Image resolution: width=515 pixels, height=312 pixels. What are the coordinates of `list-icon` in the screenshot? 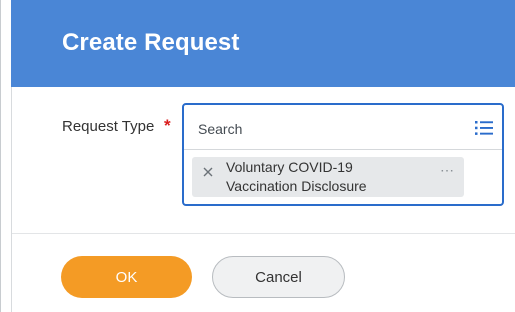 It's located at (484, 128).